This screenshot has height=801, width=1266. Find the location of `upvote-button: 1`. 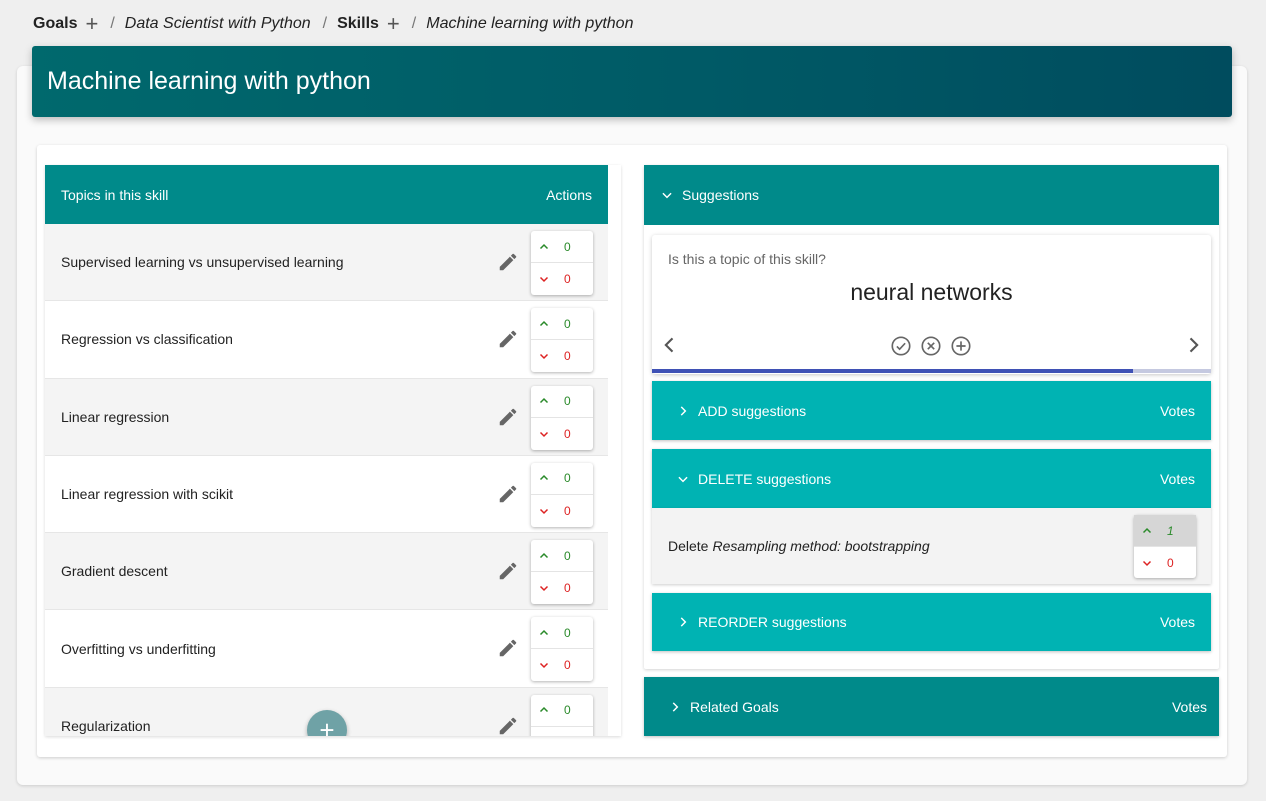

upvote-button: 1 is located at coordinates (1165, 531).